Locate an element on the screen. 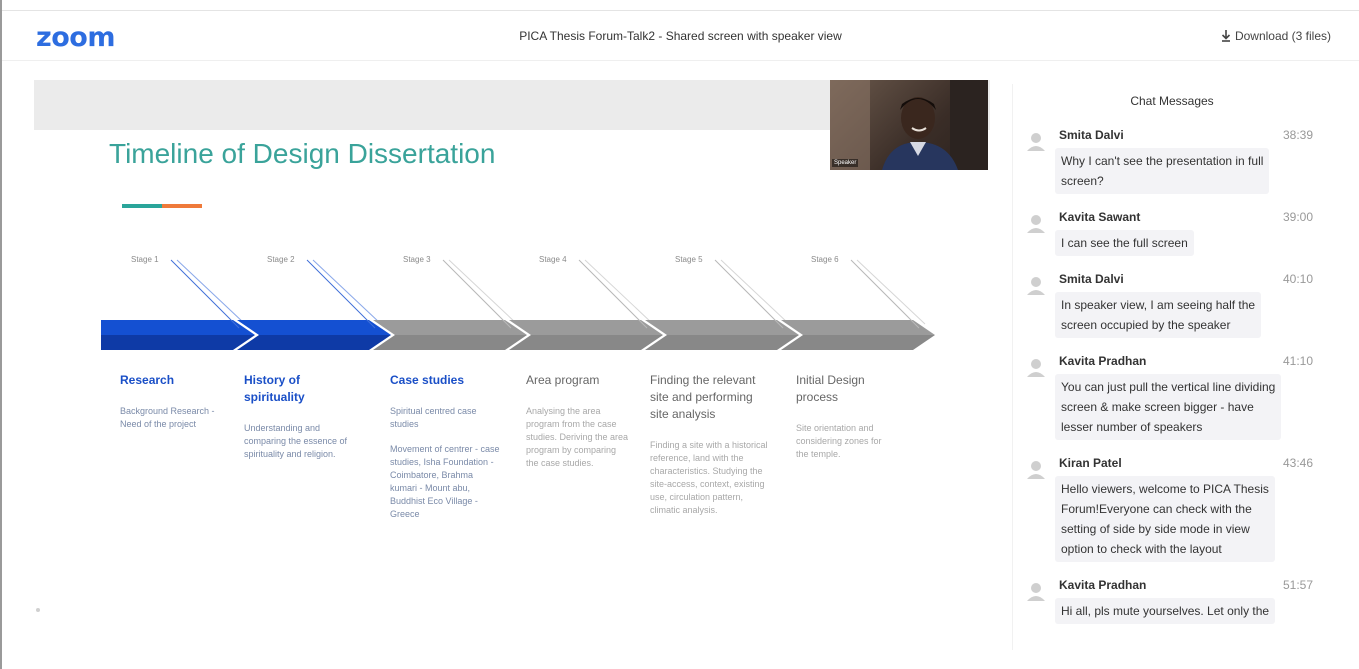 This screenshot has width=1359, height=669. message-timestamp: 40:10 is located at coordinates (1297, 279).